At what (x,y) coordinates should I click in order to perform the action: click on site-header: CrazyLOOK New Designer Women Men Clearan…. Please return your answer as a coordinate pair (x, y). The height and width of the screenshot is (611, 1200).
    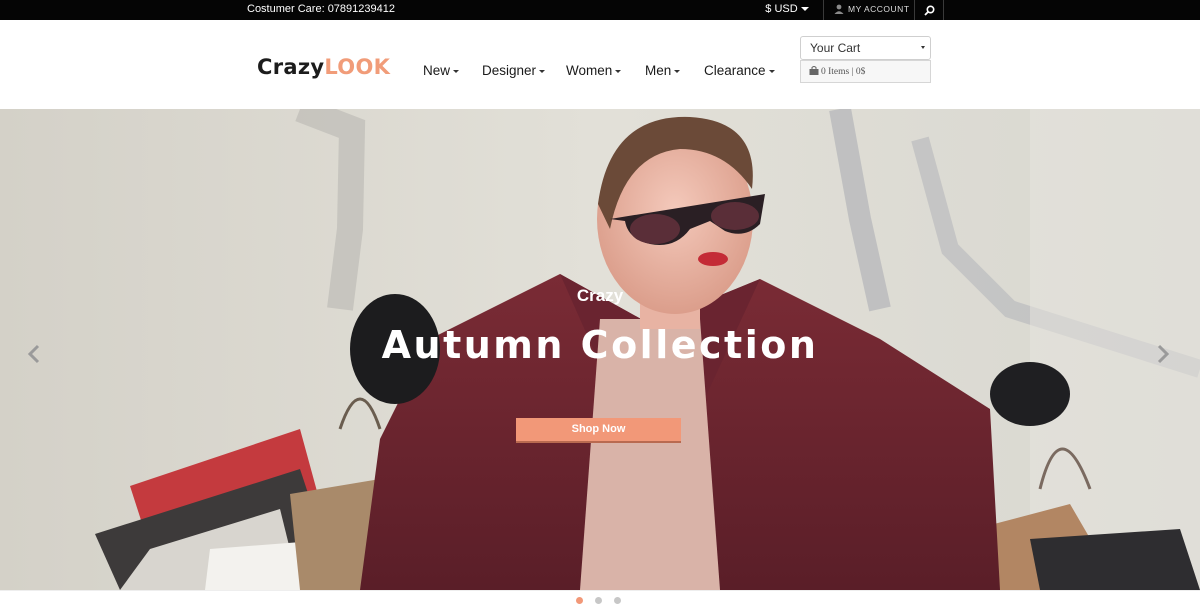
    Looking at the image, I should click on (600, 64).